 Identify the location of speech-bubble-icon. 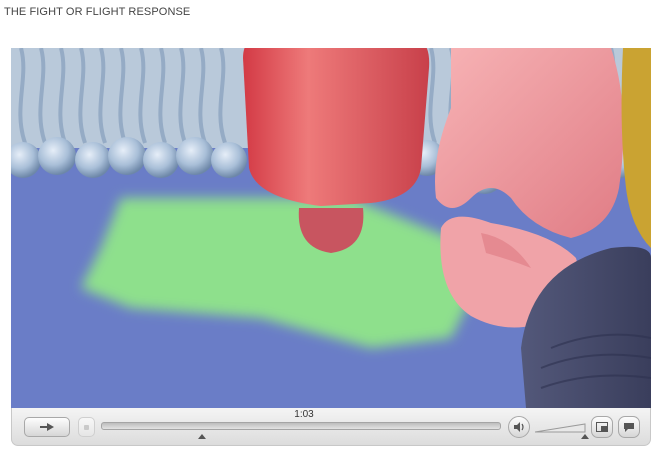
(629, 427).